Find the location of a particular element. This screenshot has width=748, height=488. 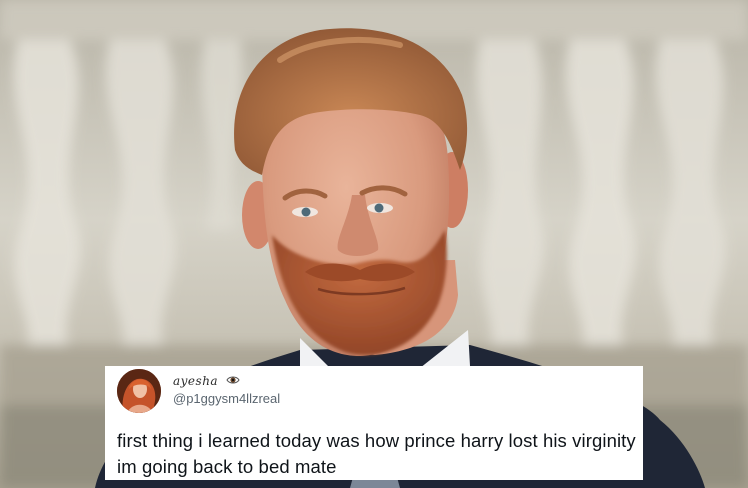

display-name: ayesha is located at coordinates (206, 380).